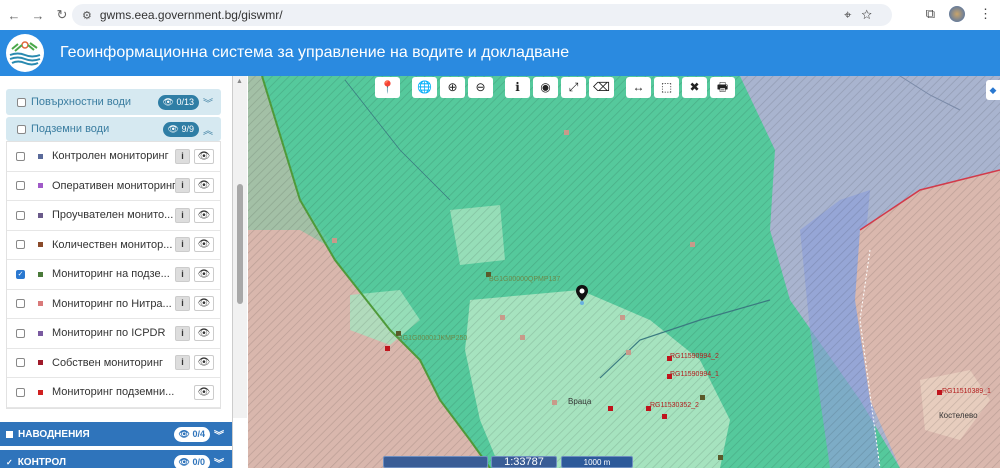 This screenshot has width=1000, height=468. What do you see at coordinates (582, 295) in the screenshot?
I see `location-pin-icon` at bounding box center [582, 295].